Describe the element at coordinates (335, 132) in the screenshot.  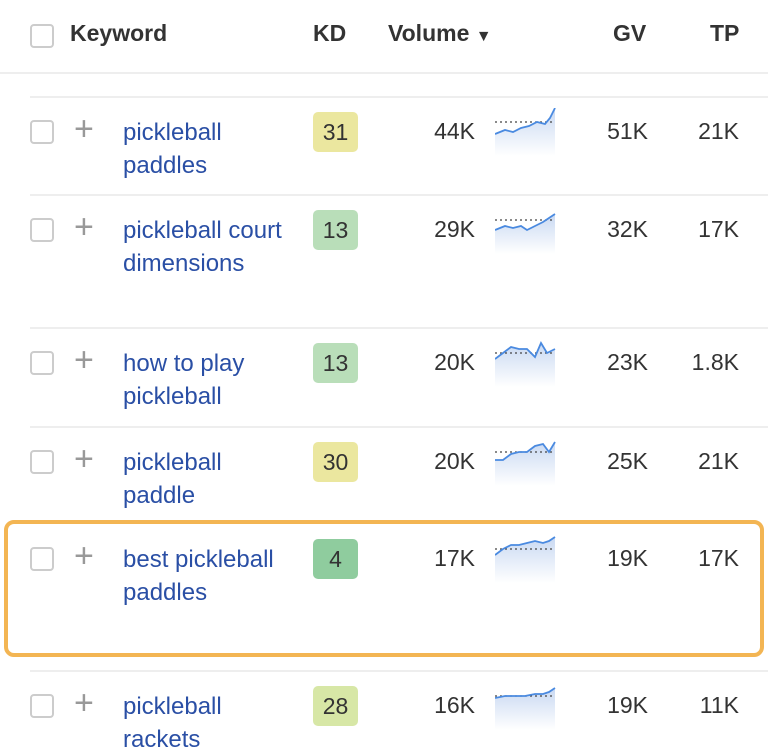
I see `kd-badge: 31` at that location.